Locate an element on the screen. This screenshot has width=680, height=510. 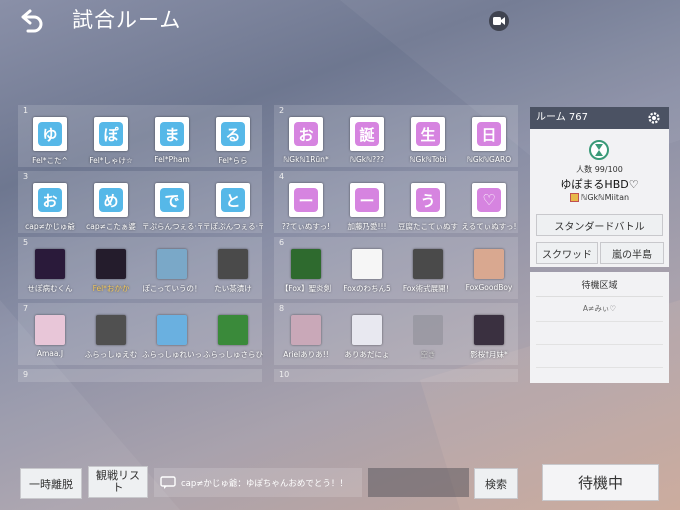
spectate-list-button: 観戦リスト is located at coordinates (118, 482).